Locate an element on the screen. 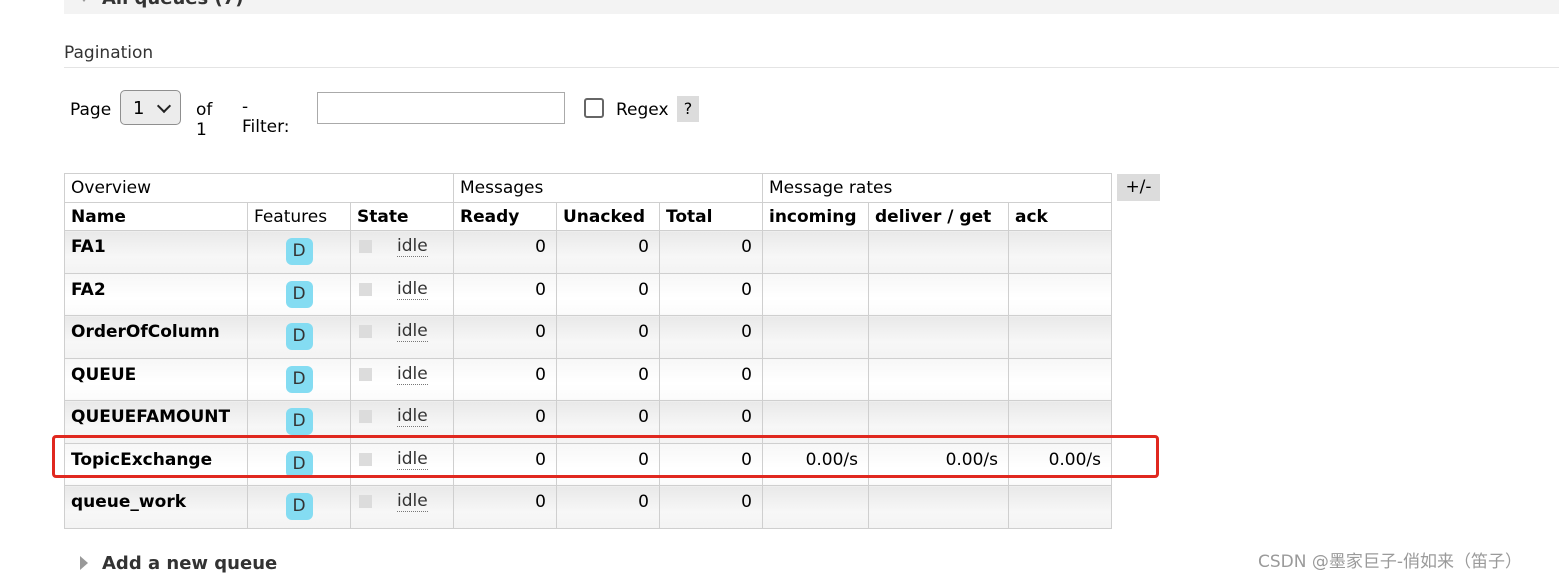 This screenshot has height=578, width=1559. filter-input is located at coordinates (441, 108).